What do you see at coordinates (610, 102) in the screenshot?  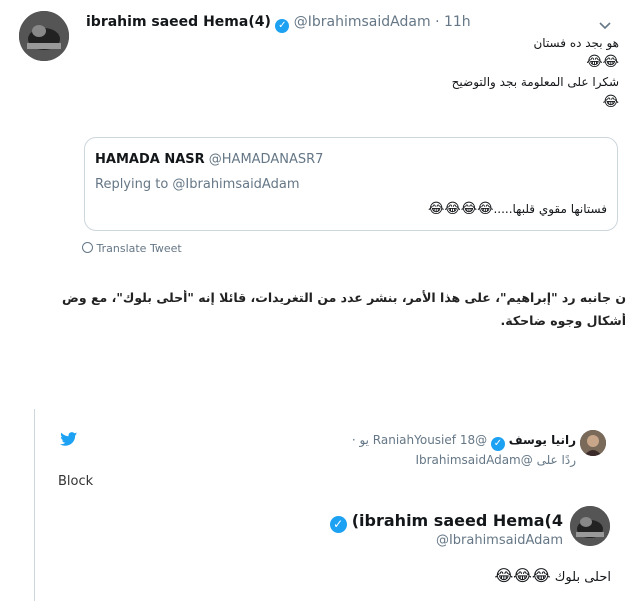 I see `emoji-laugh-icon: 😂` at bounding box center [610, 102].